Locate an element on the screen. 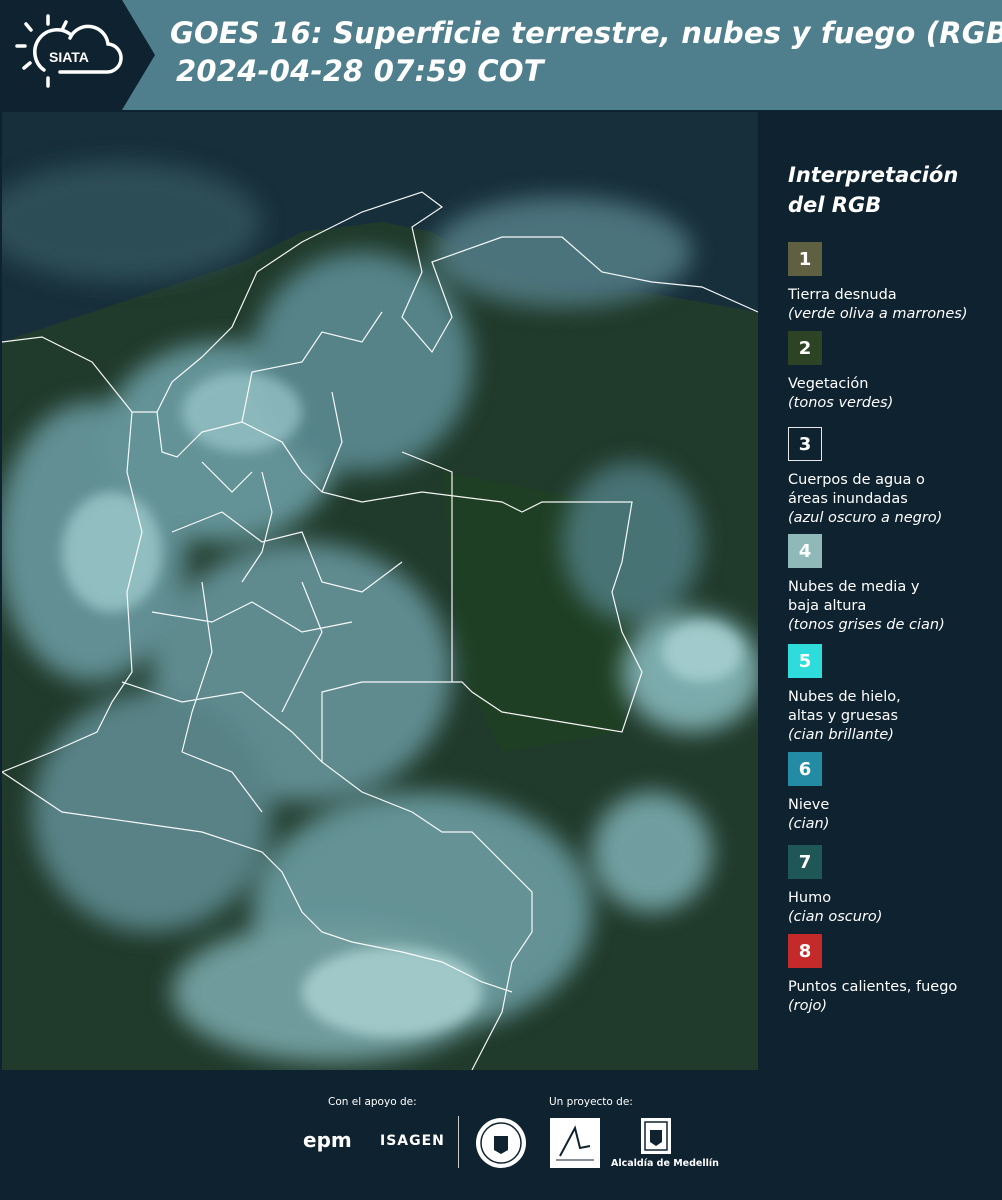 This screenshot has width=1002, height=1200. legend-label: Humo is located at coordinates (810, 898).